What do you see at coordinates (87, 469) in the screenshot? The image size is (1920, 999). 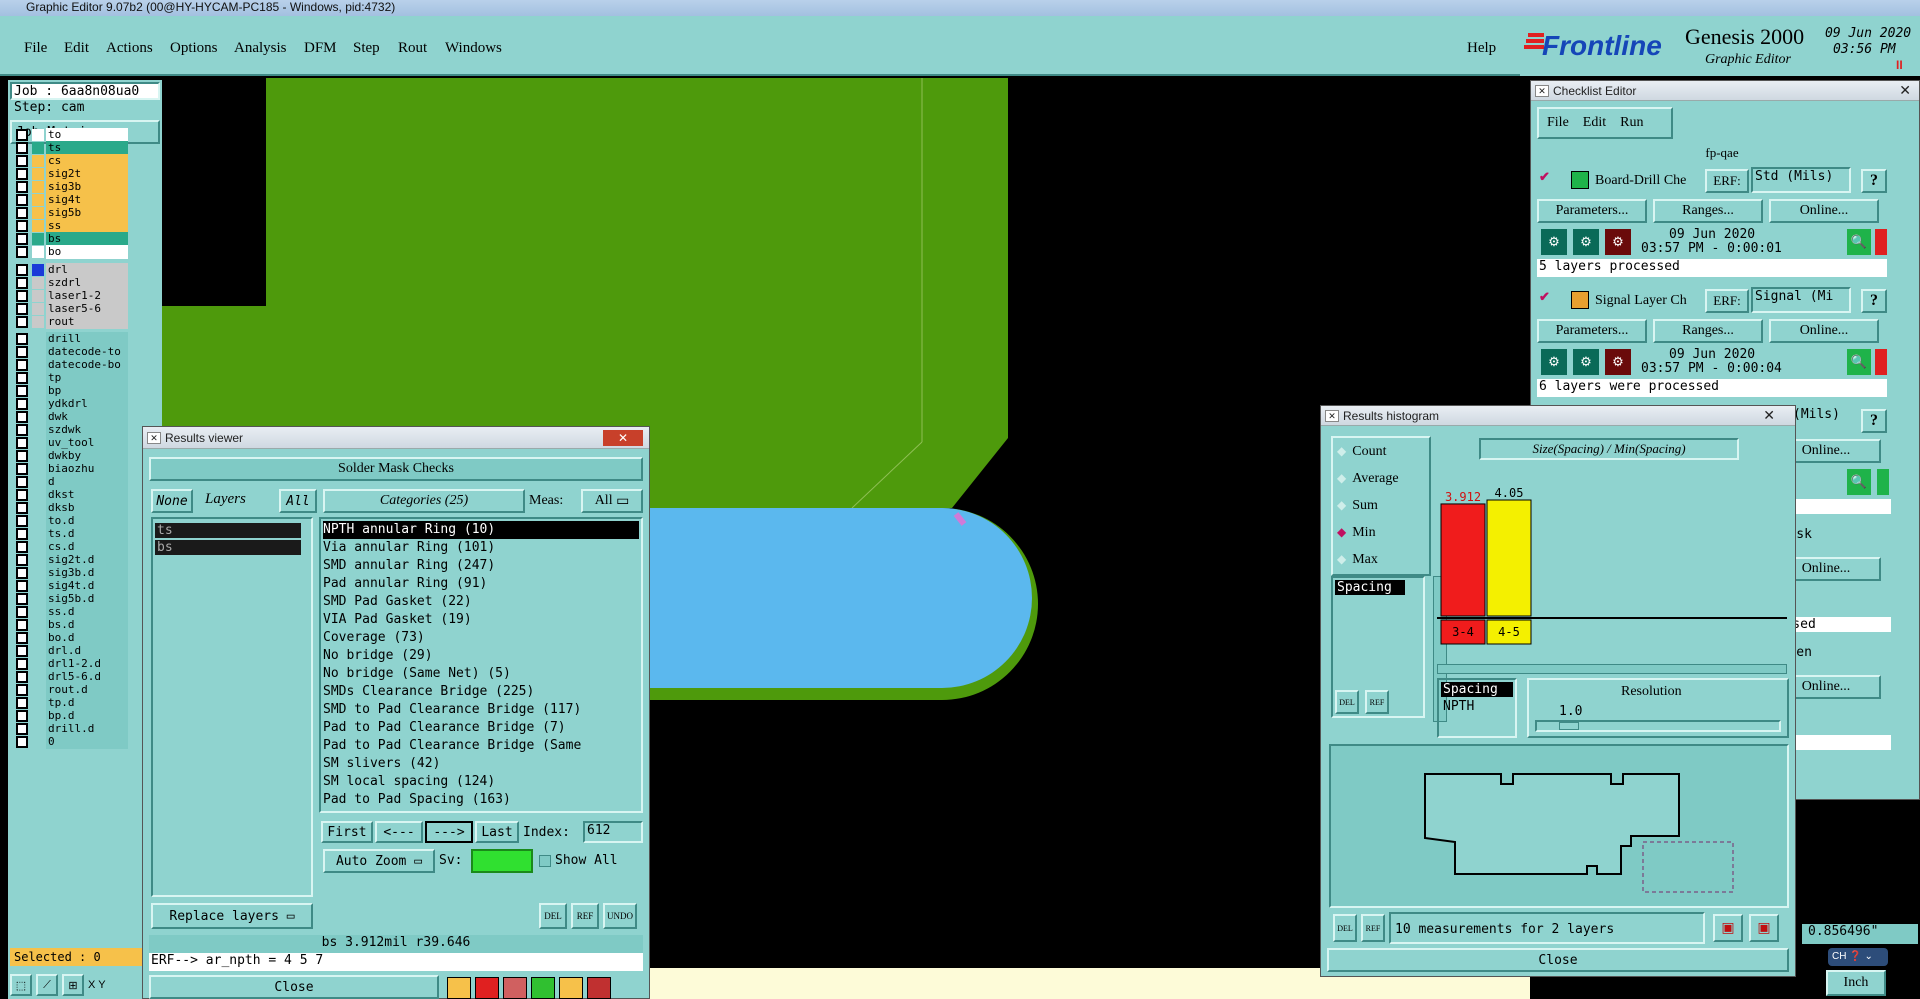 I see `layer-name: biaozhu` at bounding box center [87, 469].